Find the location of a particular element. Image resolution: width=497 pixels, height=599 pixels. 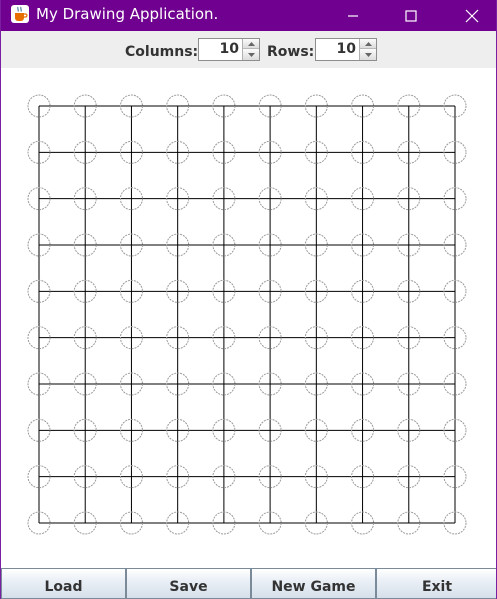

columns-value: 10 is located at coordinates (220, 49).